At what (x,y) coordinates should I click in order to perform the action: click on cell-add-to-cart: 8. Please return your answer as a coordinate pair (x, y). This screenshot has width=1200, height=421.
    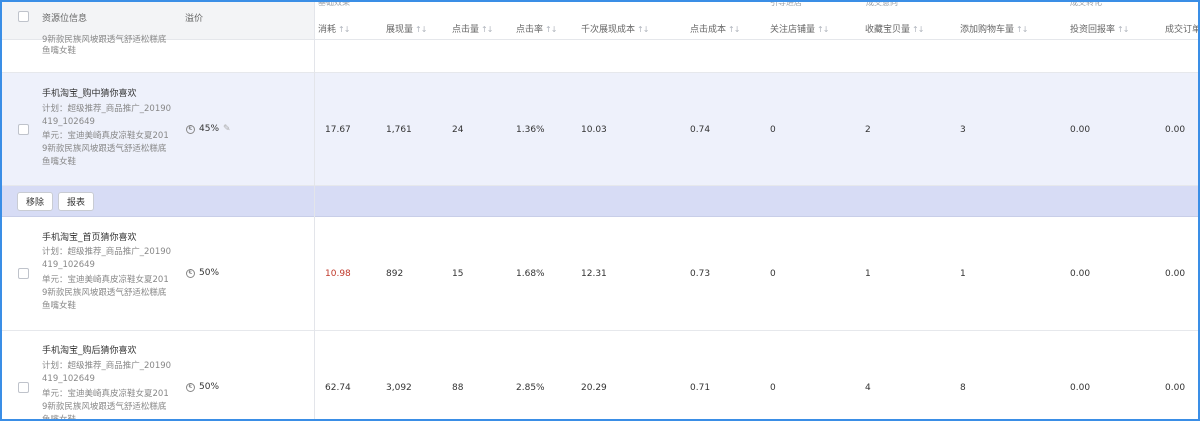
    Looking at the image, I should click on (963, 388).